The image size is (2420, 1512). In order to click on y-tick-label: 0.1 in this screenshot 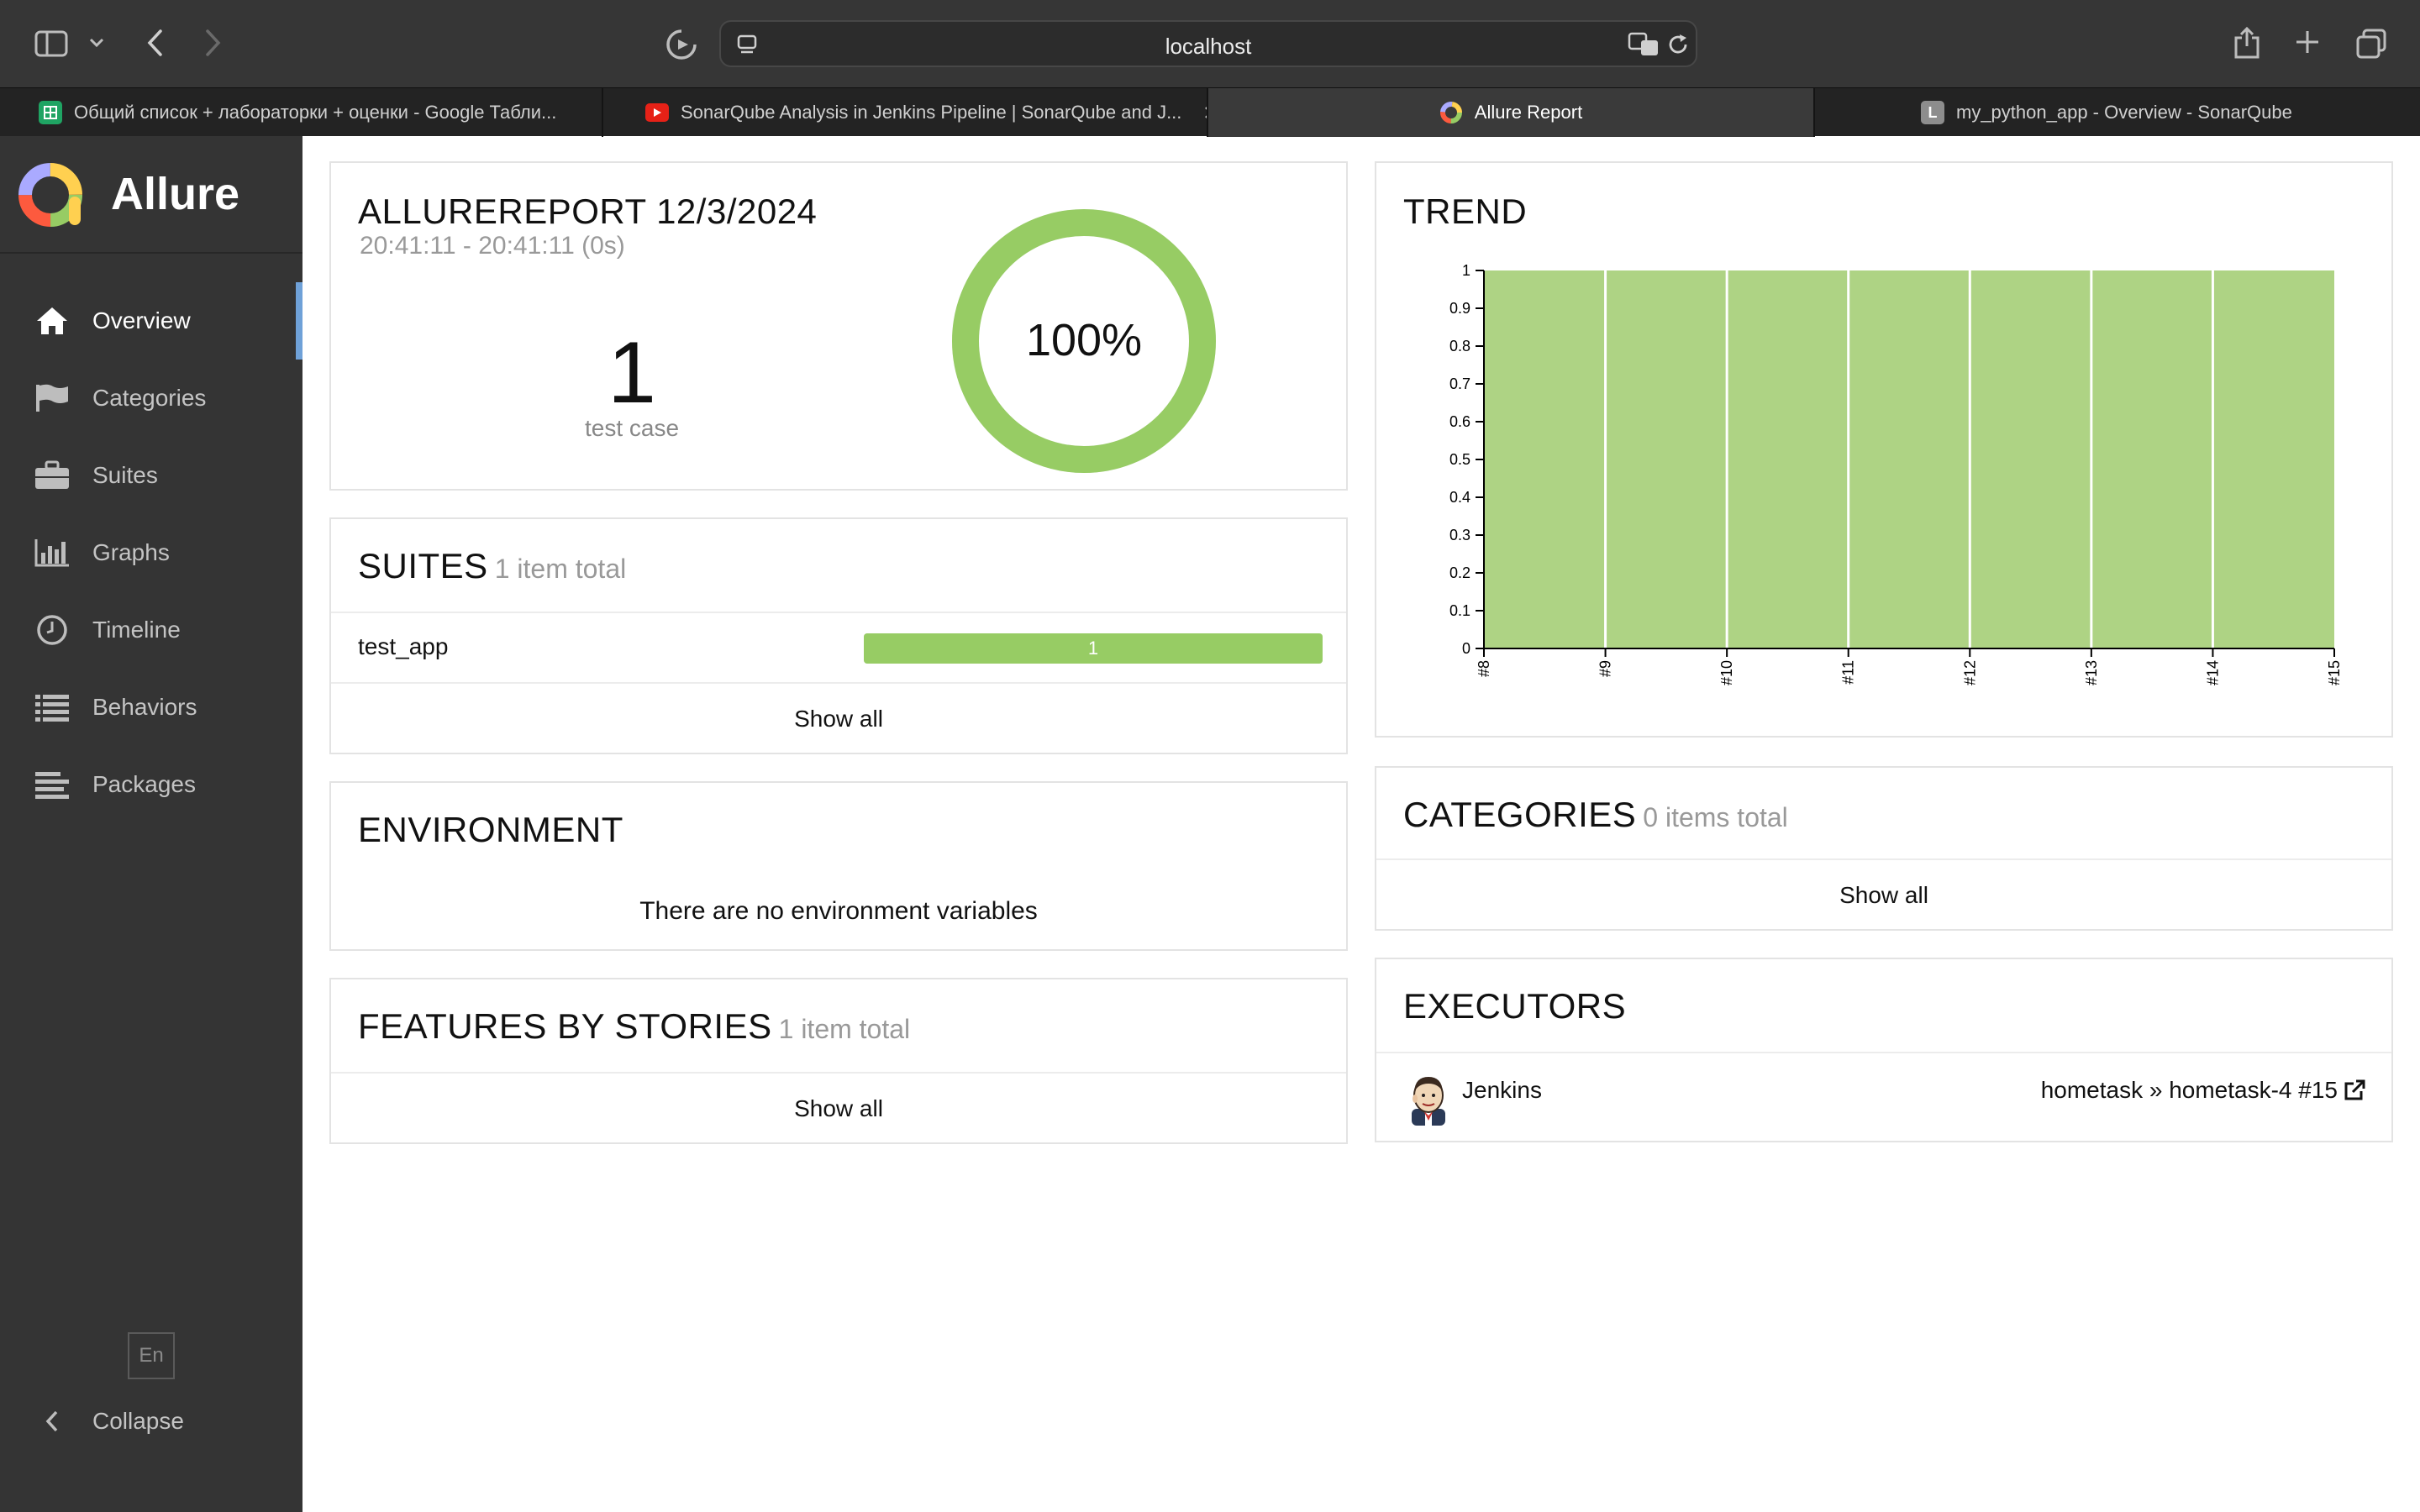, I will do `click(1459, 610)`.